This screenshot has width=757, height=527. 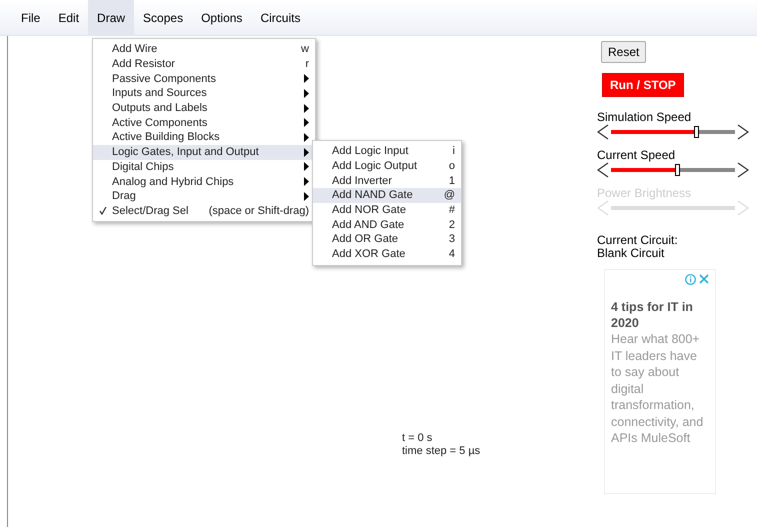 What do you see at coordinates (204, 211) in the screenshot?
I see `menu-item: Select/Drag Sel (space or Shift-drag)` at bounding box center [204, 211].